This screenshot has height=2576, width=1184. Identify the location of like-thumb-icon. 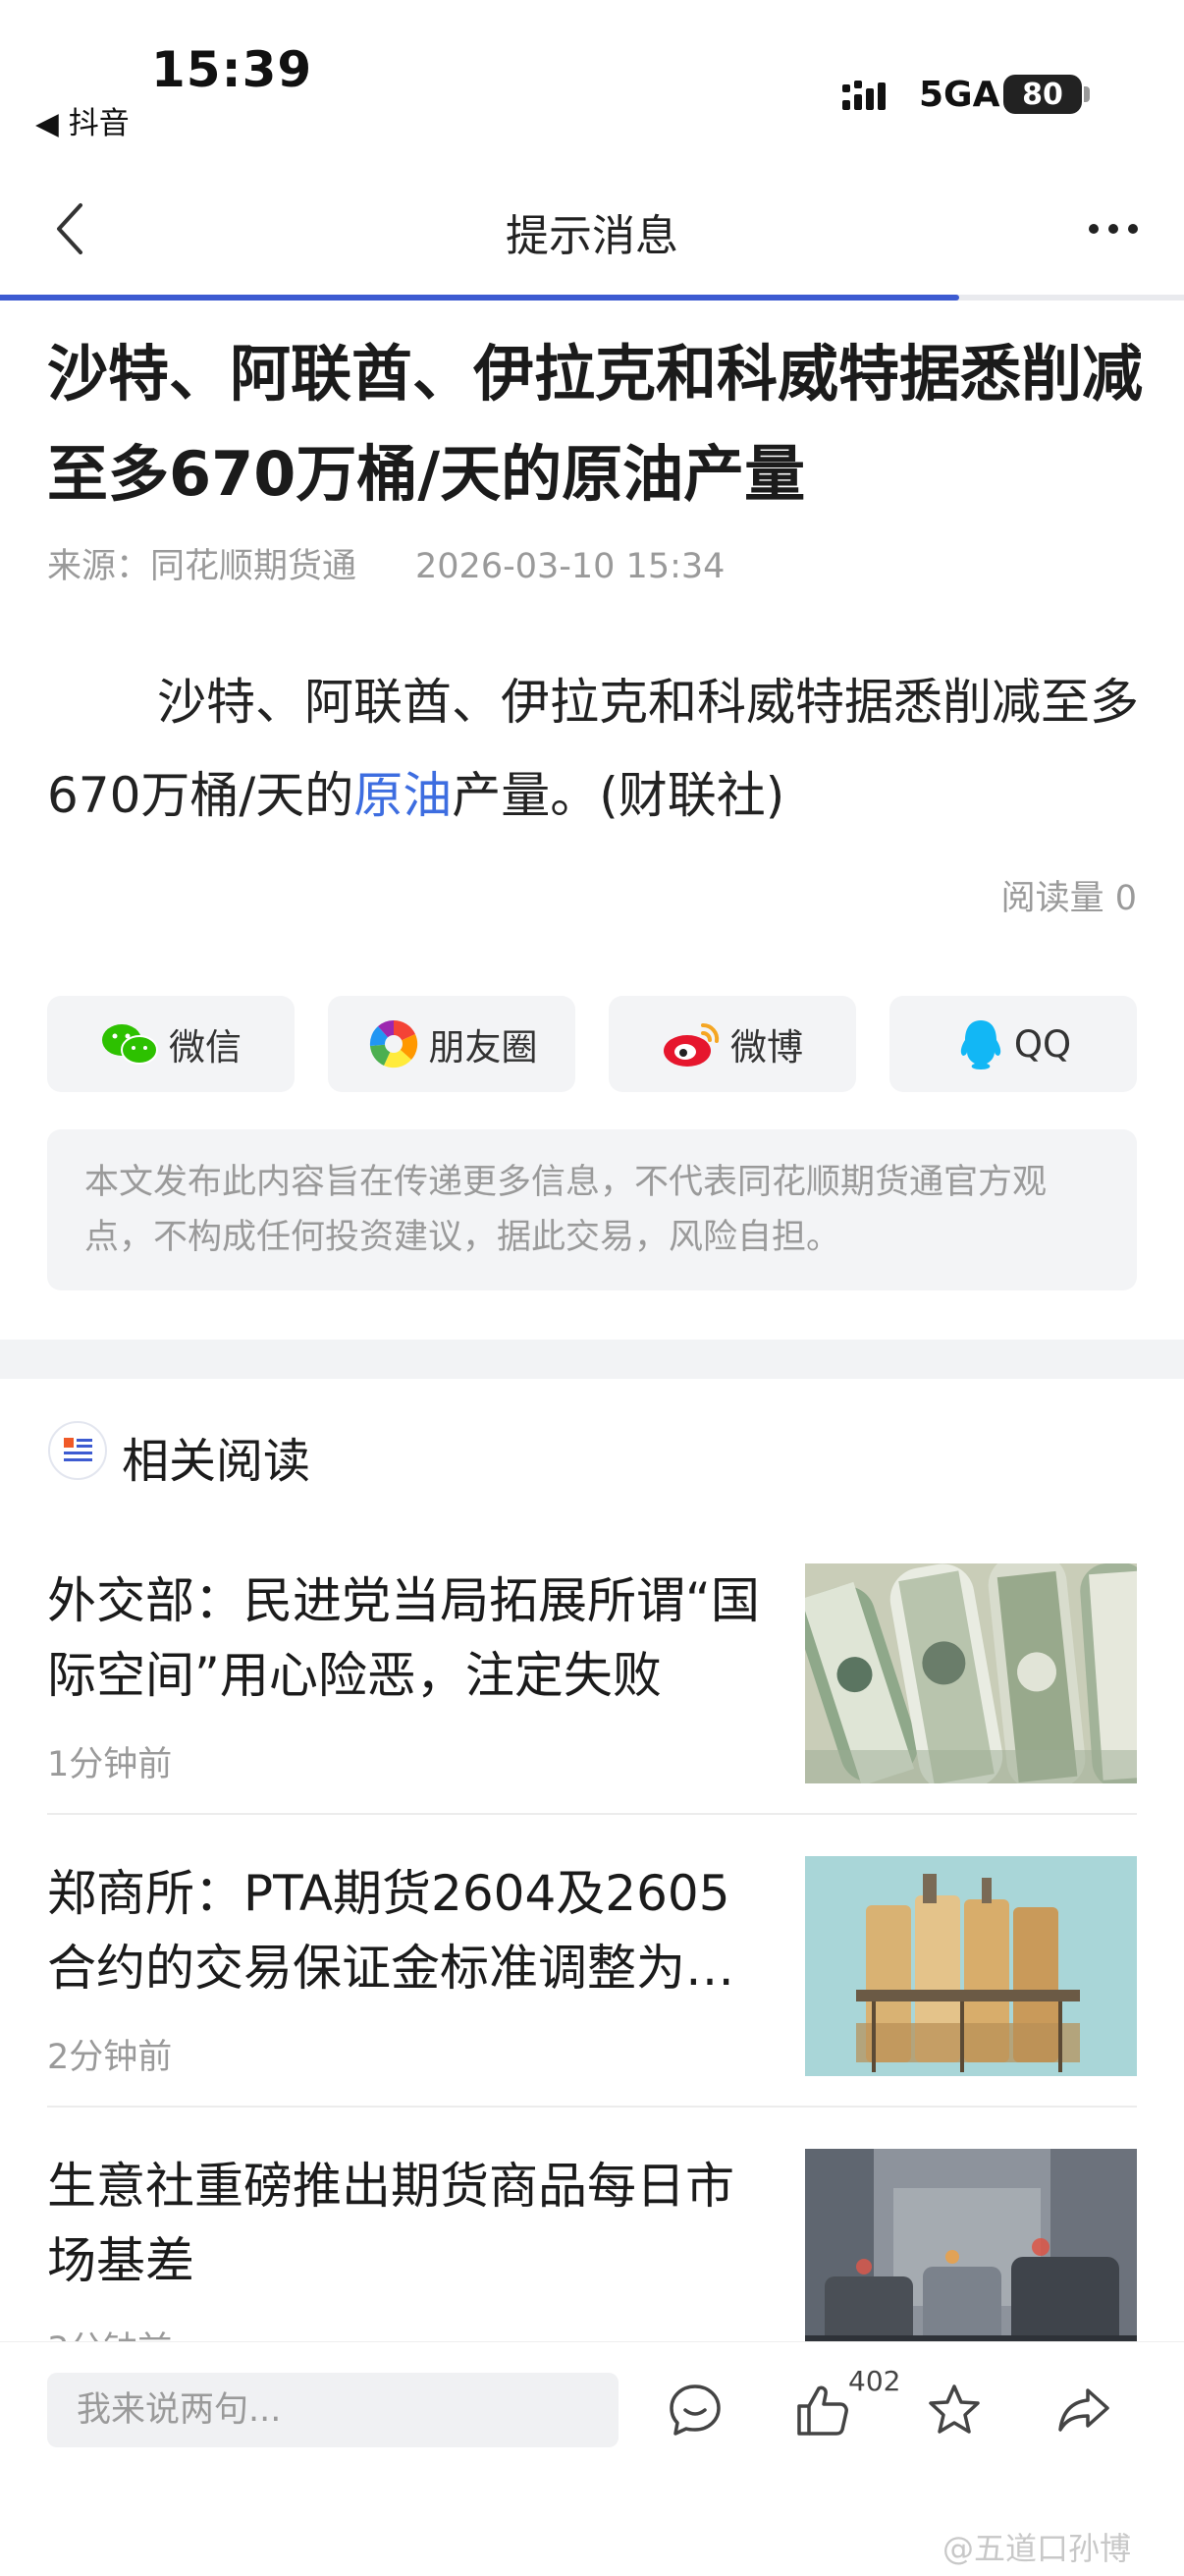
(823, 2410).